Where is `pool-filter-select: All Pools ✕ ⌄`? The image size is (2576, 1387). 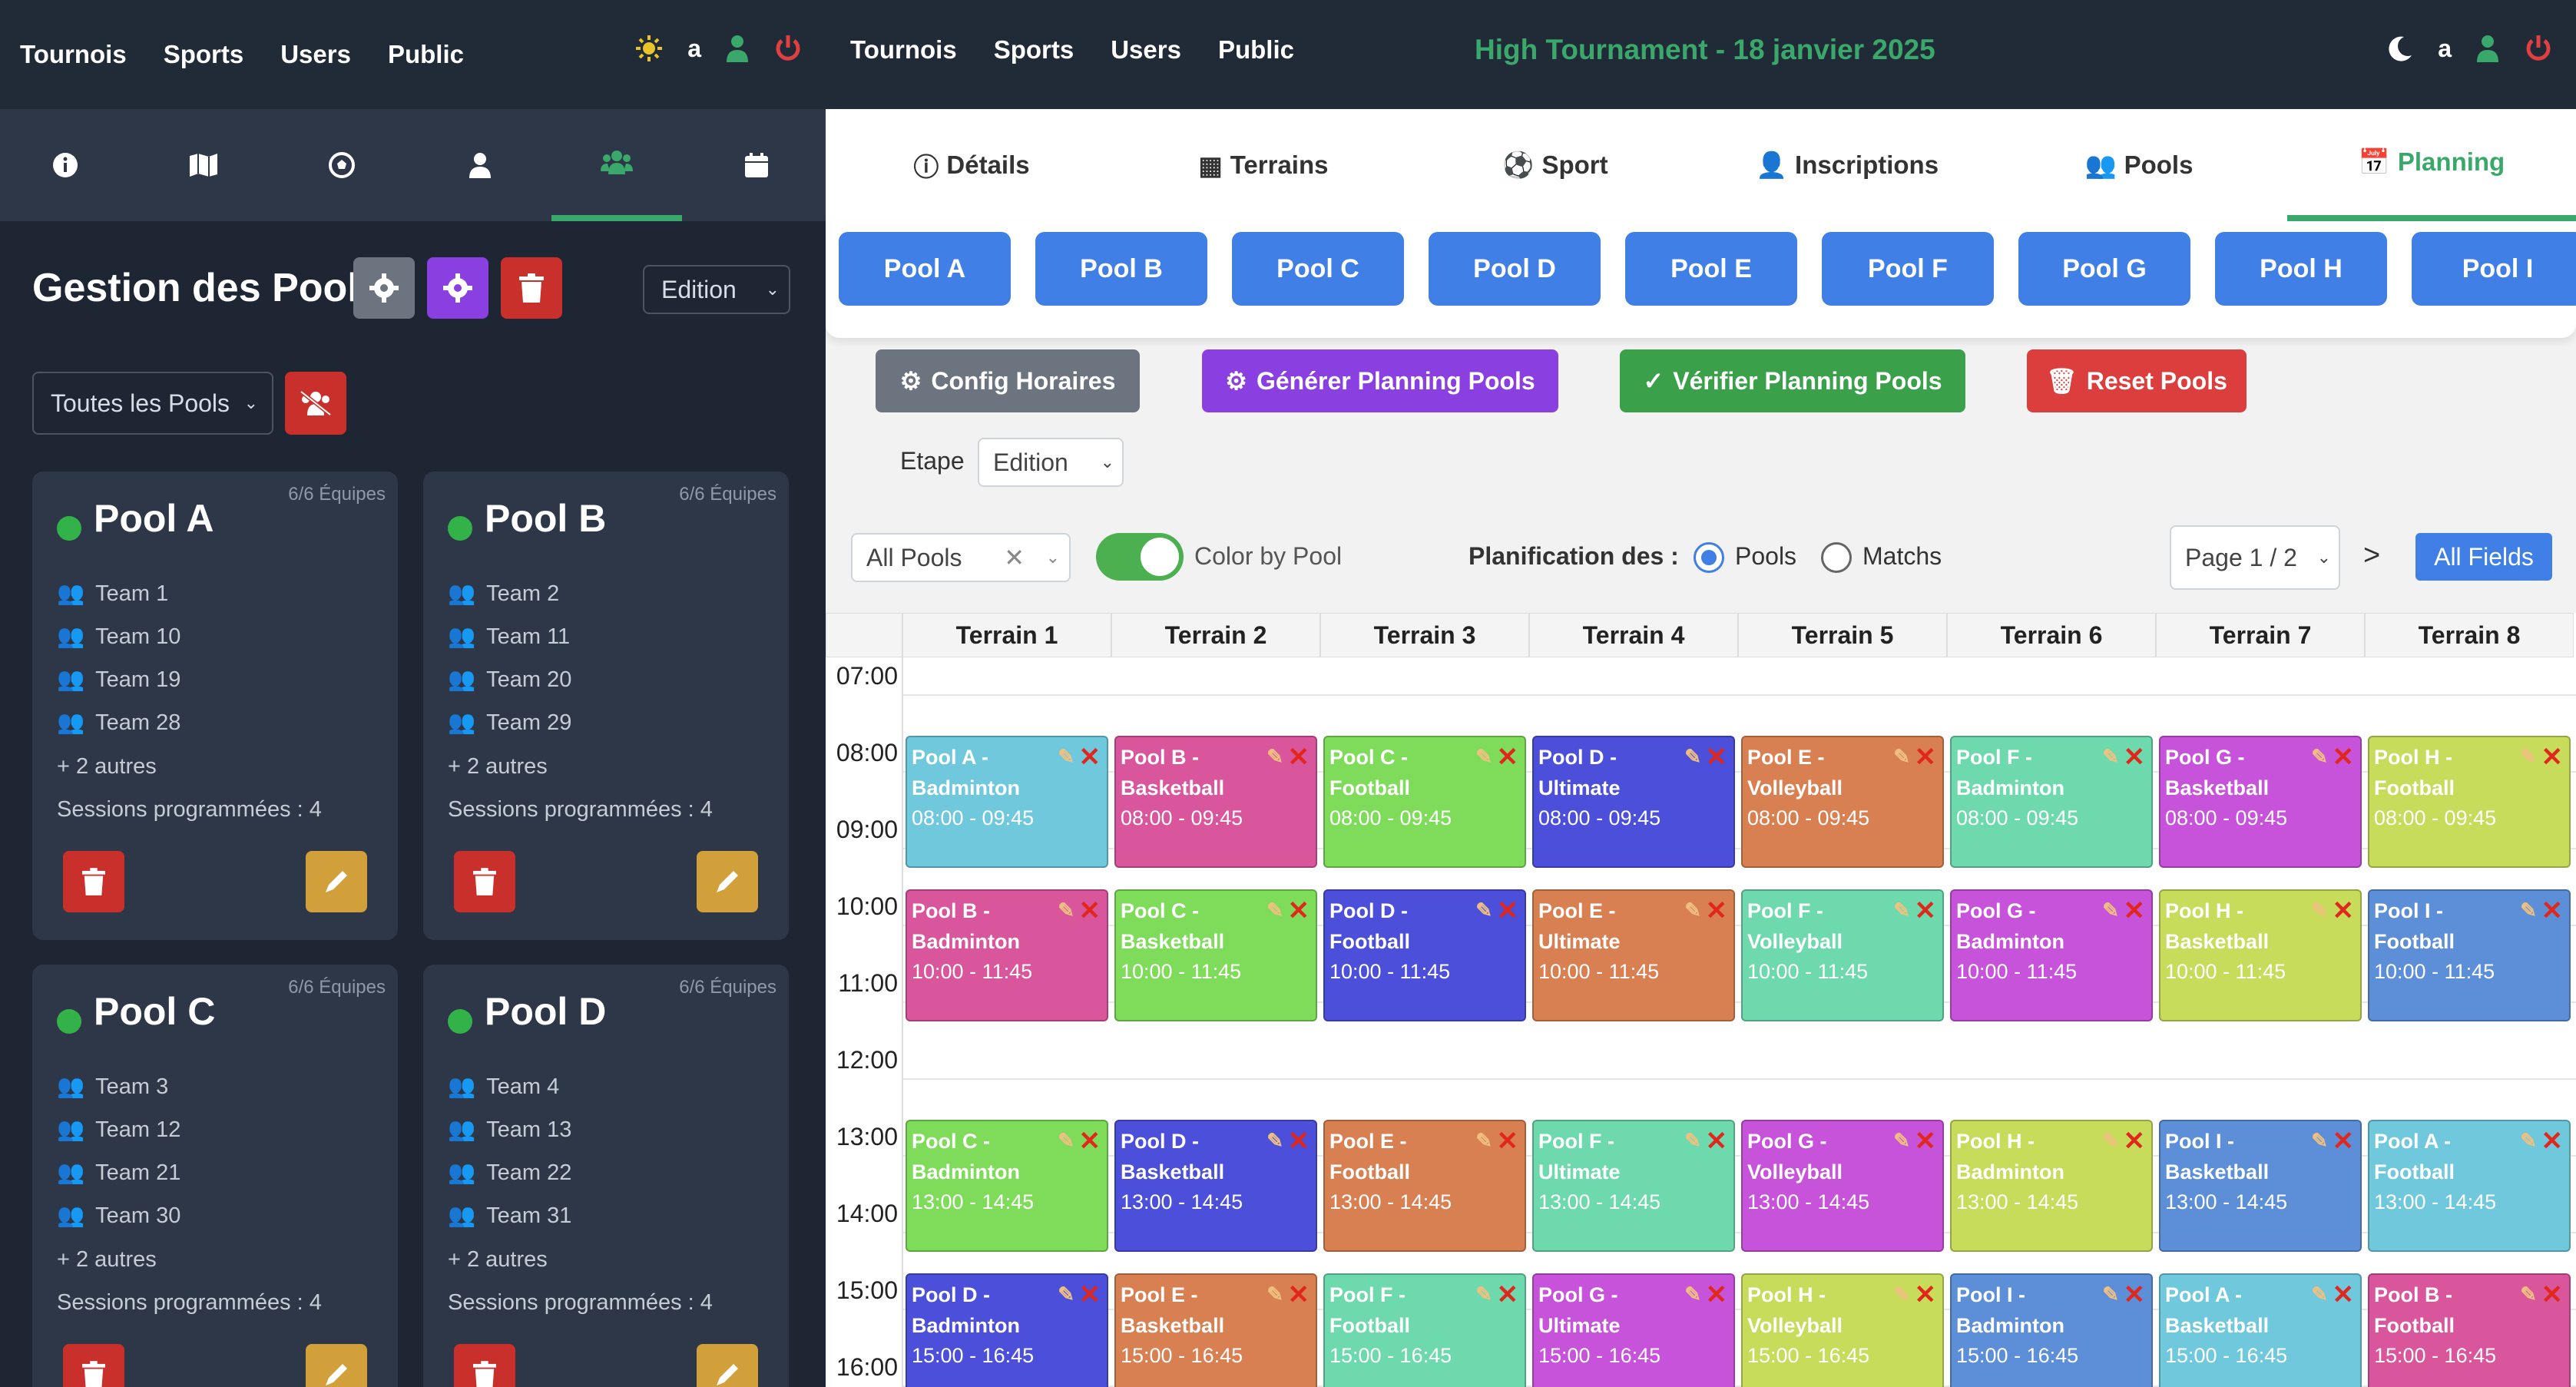 pool-filter-select: All Pools ✕ ⌄ is located at coordinates (961, 557).